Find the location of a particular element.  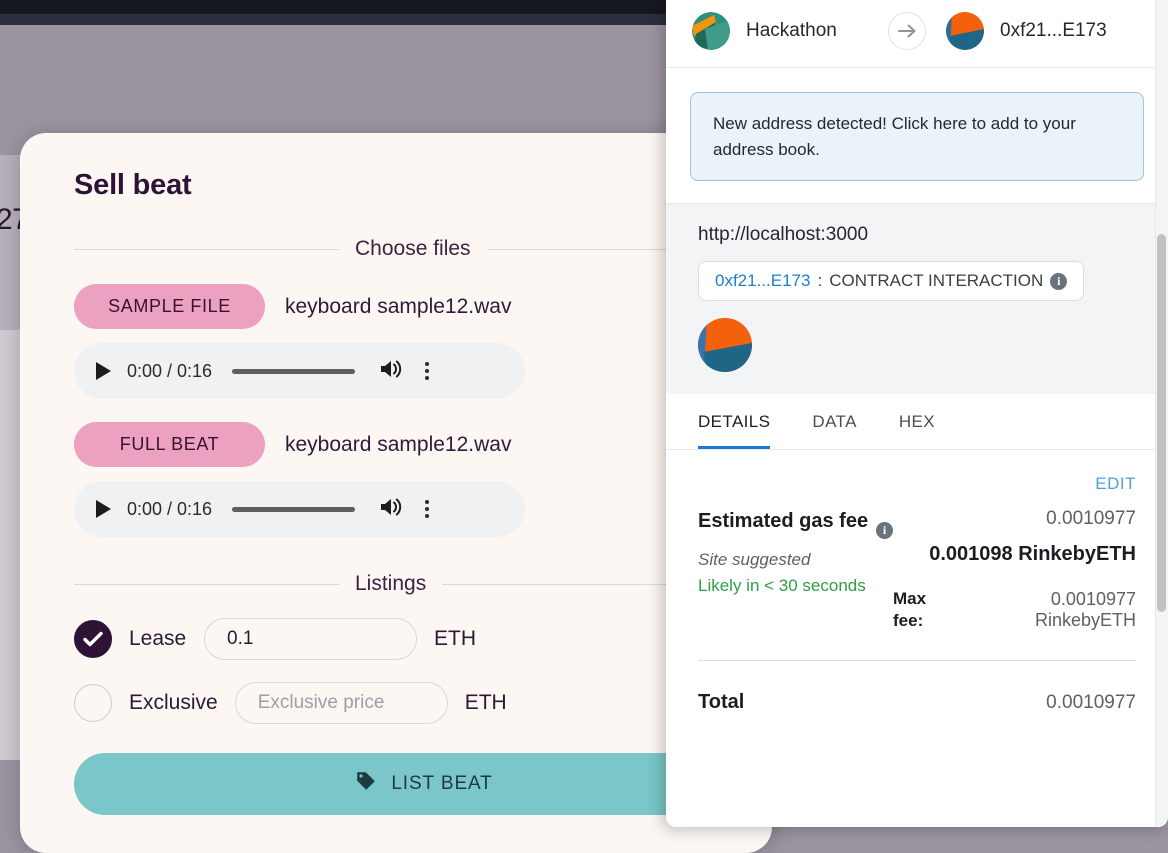

exclusive-checkbox is located at coordinates (93, 703).